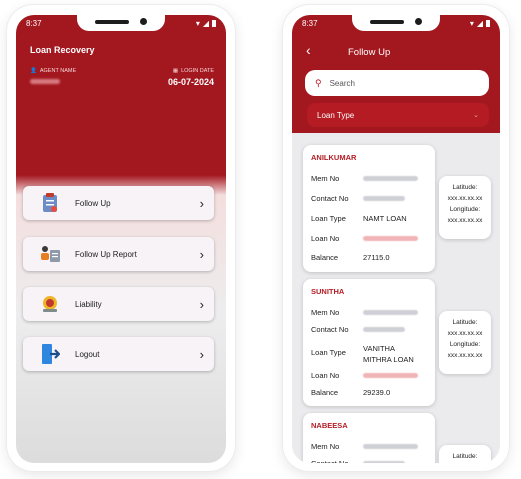 The height and width of the screenshot is (479, 521). What do you see at coordinates (329, 425) in the screenshot?
I see `member-name: NABEESA` at bounding box center [329, 425].